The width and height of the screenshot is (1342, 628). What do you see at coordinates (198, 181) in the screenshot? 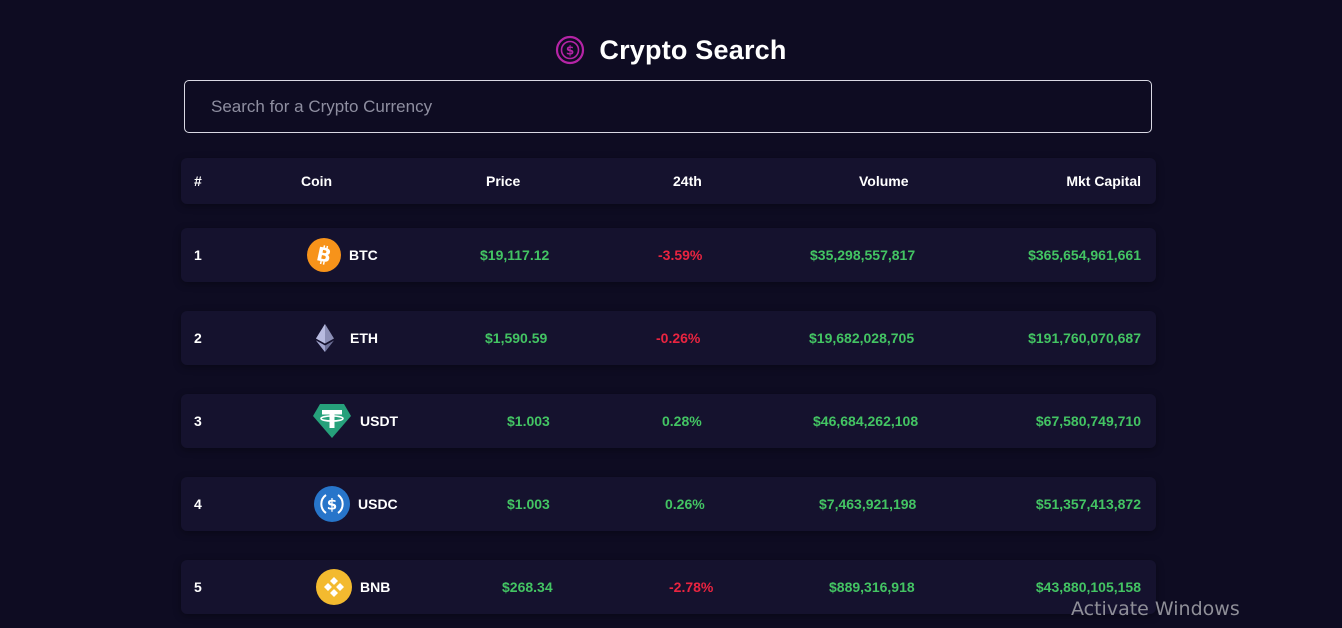
I see `header-rank: #` at bounding box center [198, 181].